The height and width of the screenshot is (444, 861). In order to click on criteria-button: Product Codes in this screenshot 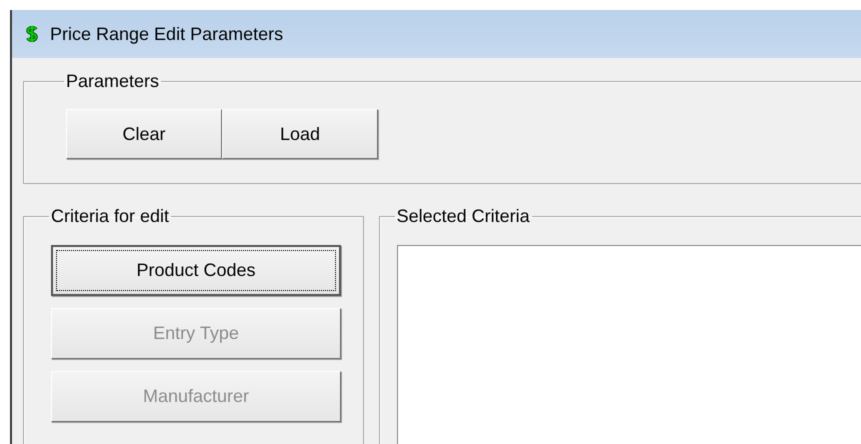, I will do `click(196, 270)`.